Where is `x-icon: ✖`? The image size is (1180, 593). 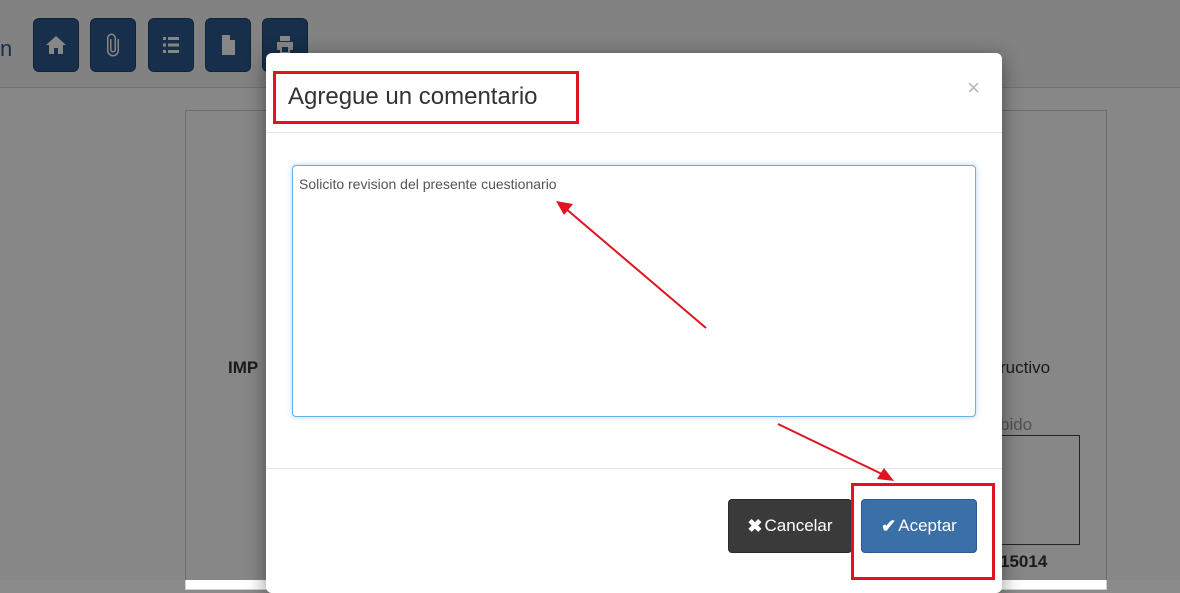
x-icon: ✖ is located at coordinates (755, 525).